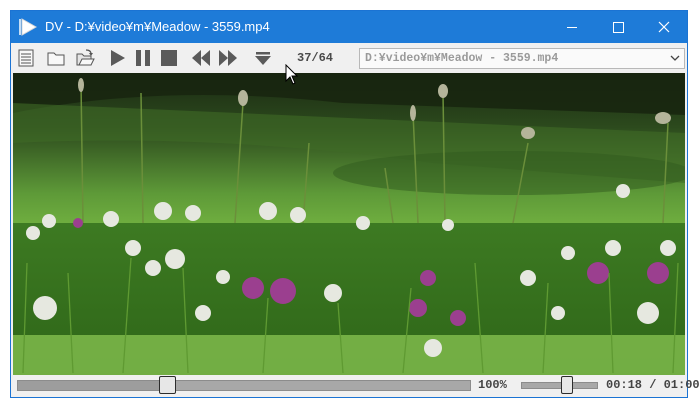 Image resolution: width=700 pixels, height=407 pixels. I want to click on maximize-button, so click(618, 27).